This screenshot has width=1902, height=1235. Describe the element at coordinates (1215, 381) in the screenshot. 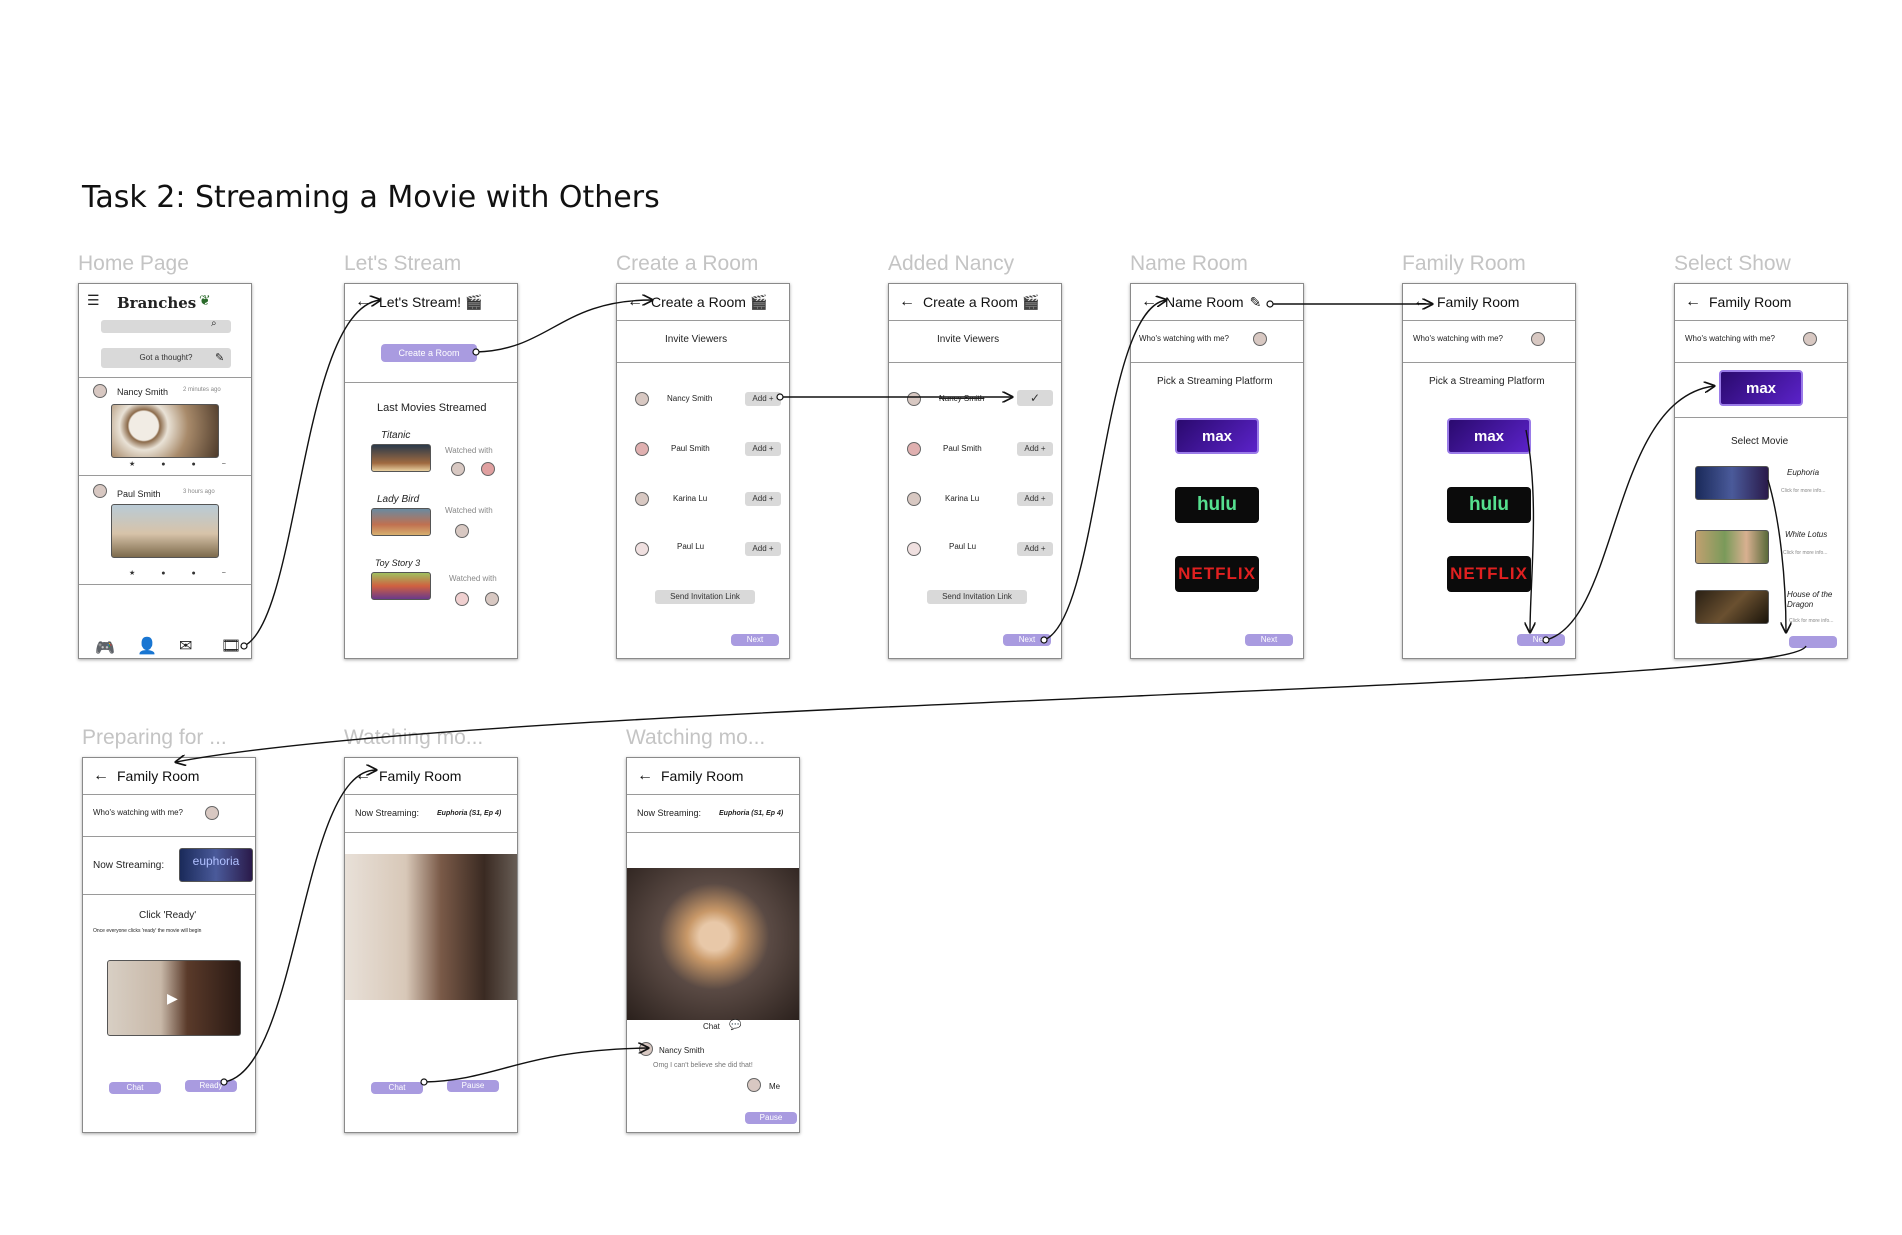

I see `pick-platform-heading: Pick a Streaming Platform` at that location.